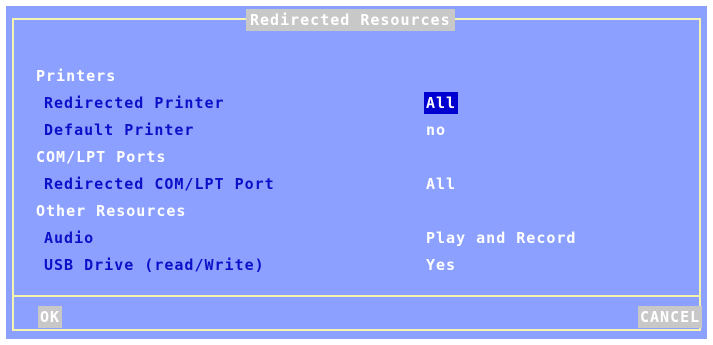 The width and height of the screenshot is (713, 345). Describe the element at coordinates (350, 20) in the screenshot. I see `dialog-title: Redirected Resources` at that location.